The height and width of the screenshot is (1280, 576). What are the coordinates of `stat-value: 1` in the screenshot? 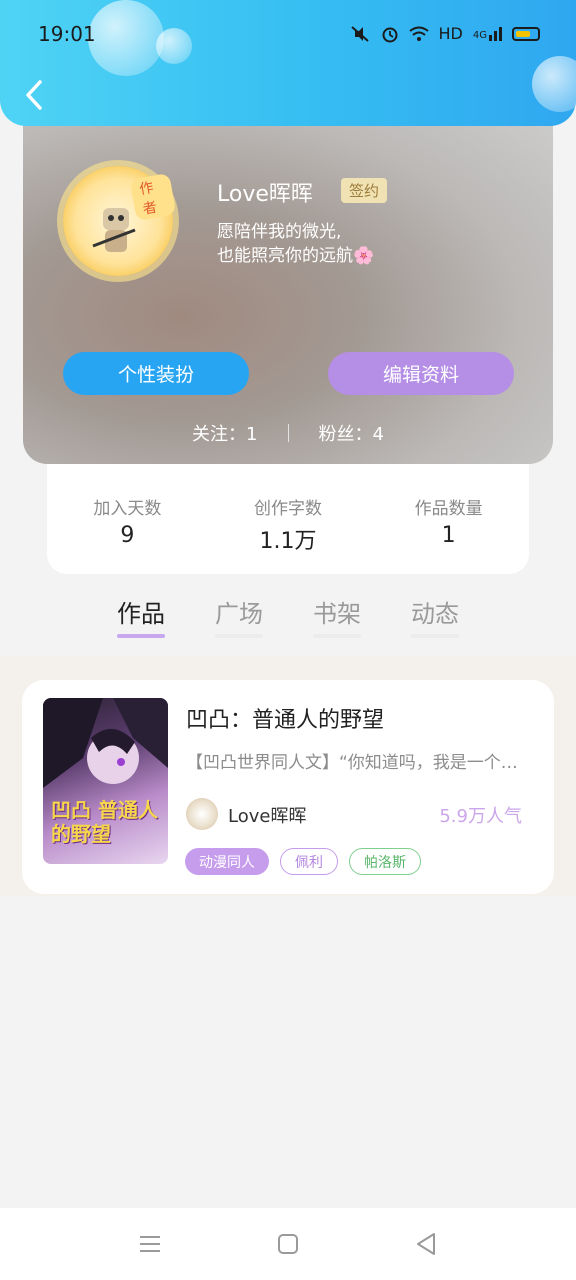 It's located at (448, 535).